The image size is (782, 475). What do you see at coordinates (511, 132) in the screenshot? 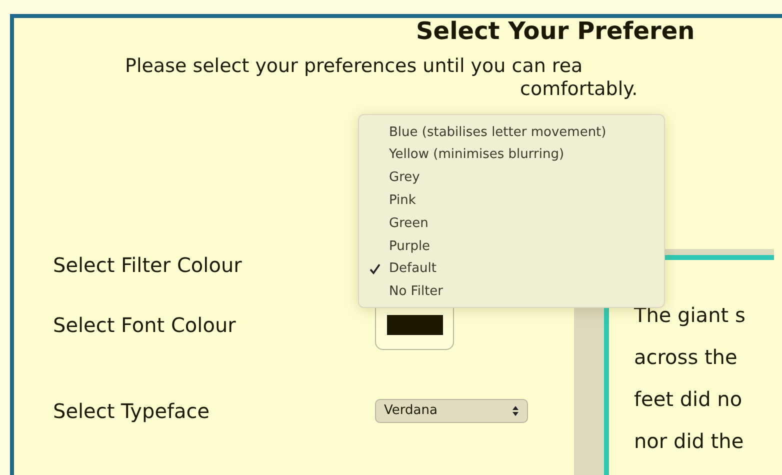
I see `menu-item: Blue (stabilises letter movement)` at bounding box center [511, 132].